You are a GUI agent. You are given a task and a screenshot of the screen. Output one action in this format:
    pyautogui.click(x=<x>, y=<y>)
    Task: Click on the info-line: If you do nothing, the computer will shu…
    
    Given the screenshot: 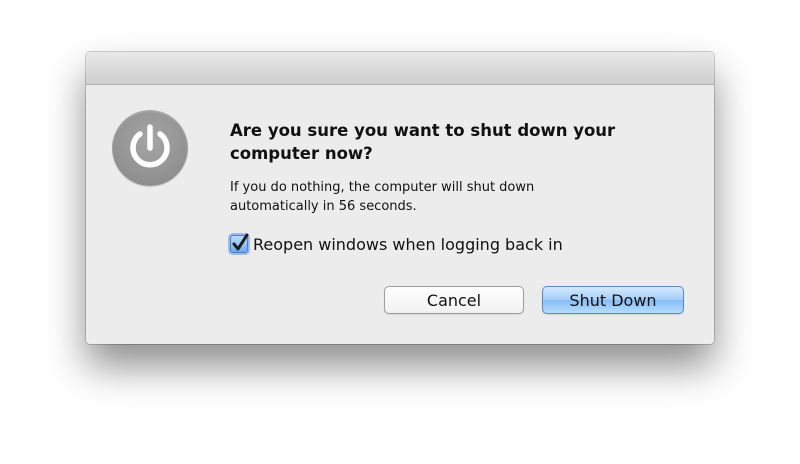 What is the action you would take?
    pyautogui.click(x=382, y=187)
    